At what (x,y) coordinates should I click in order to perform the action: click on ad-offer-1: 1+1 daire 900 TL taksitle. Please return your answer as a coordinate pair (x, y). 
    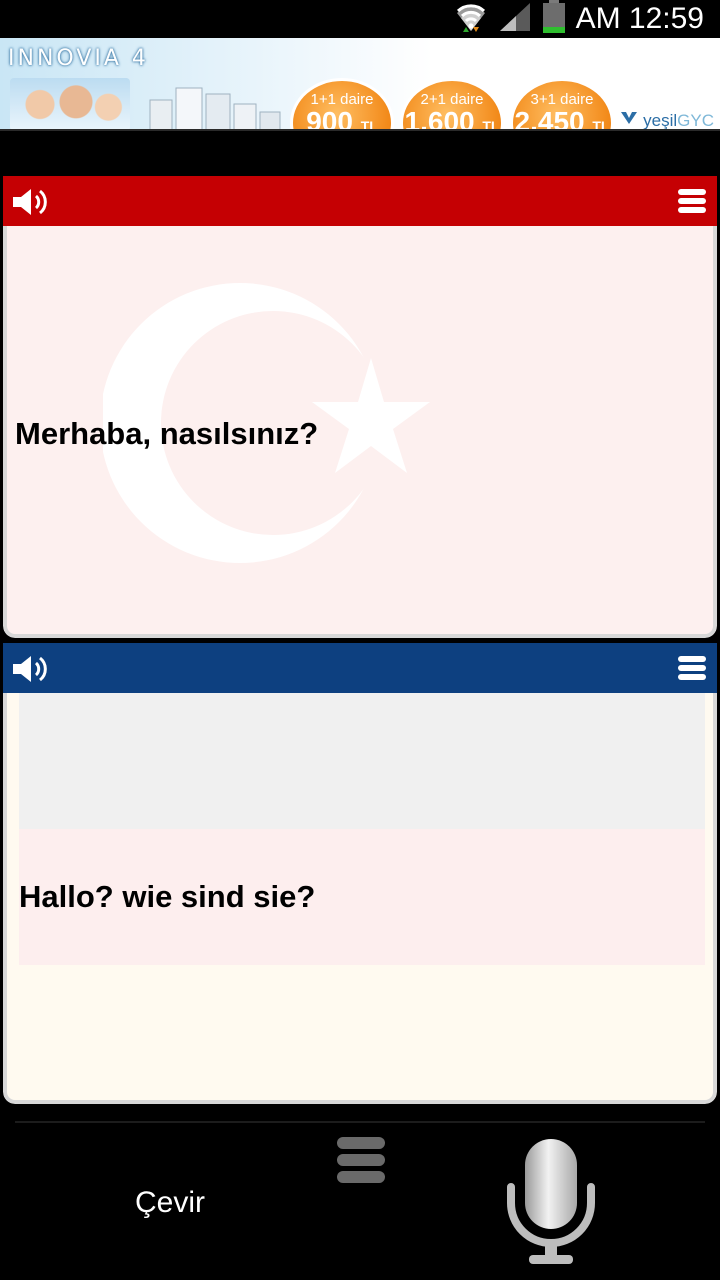
    Looking at the image, I should click on (342, 103).